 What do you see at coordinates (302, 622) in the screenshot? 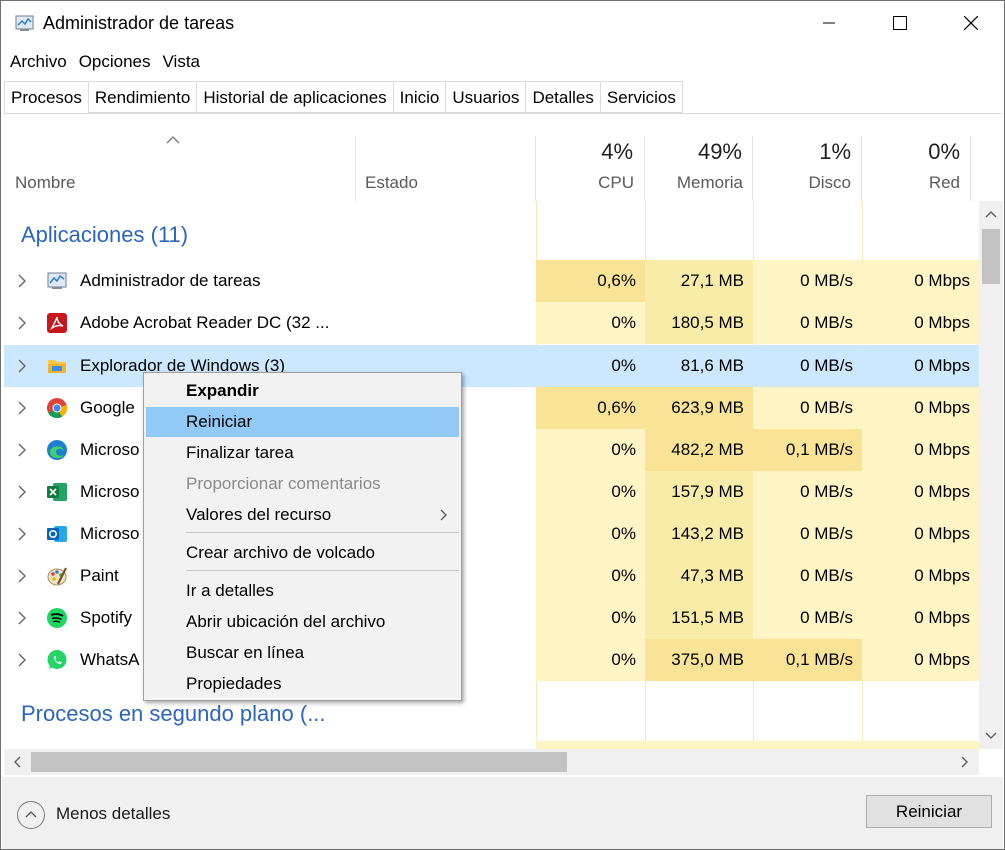
I see `ctx-open-file-location: Abrir ubicación del archivo` at bounding box center [302, 622].